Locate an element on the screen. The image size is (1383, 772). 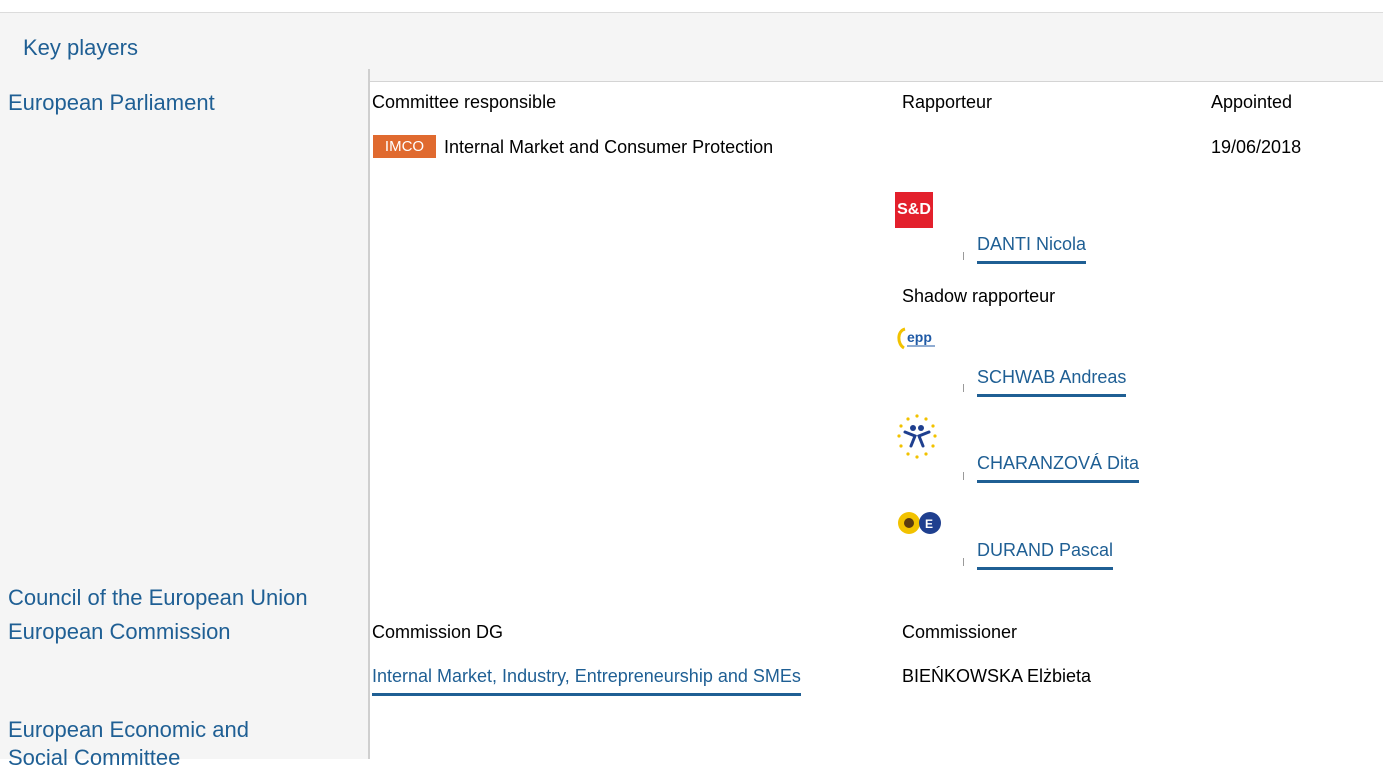
column-divider is located at coordinates (369, 414).